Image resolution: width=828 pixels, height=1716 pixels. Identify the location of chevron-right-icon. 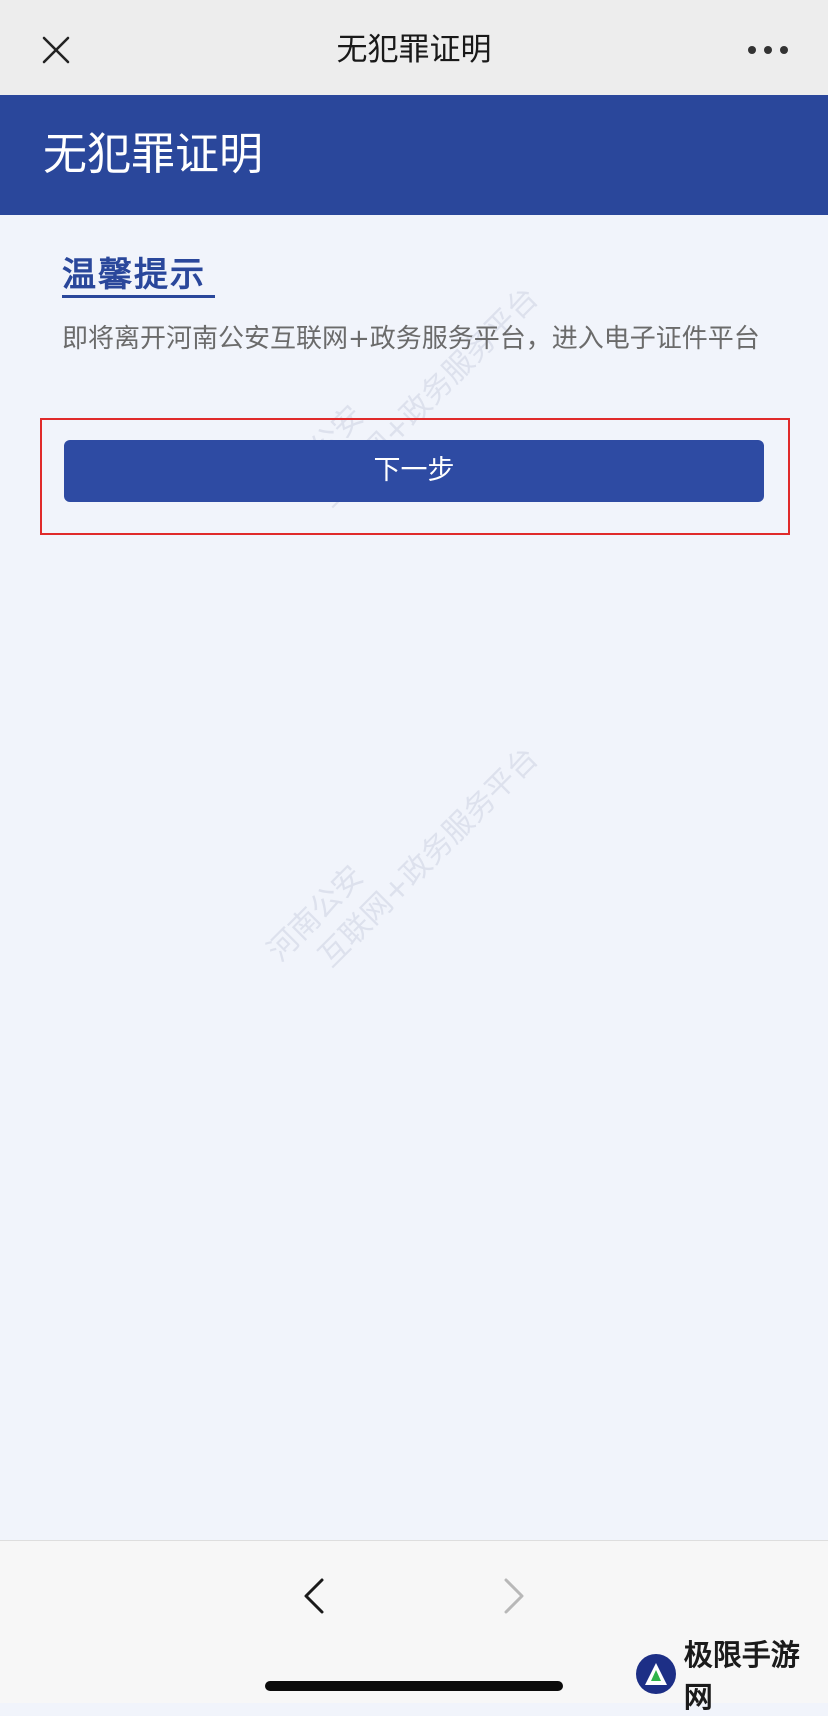
(514, 1596).